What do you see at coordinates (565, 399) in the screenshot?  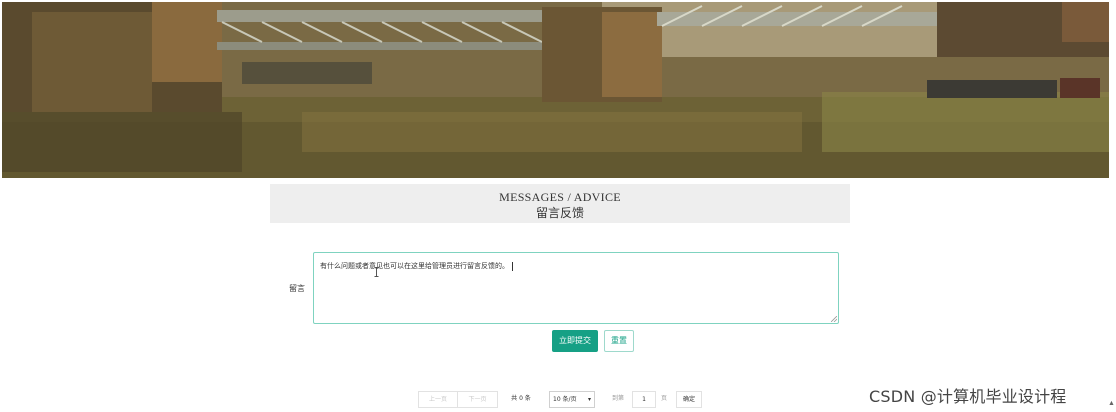 I see `page-size-value: 10 条/页` at bounding box center [565, 399].